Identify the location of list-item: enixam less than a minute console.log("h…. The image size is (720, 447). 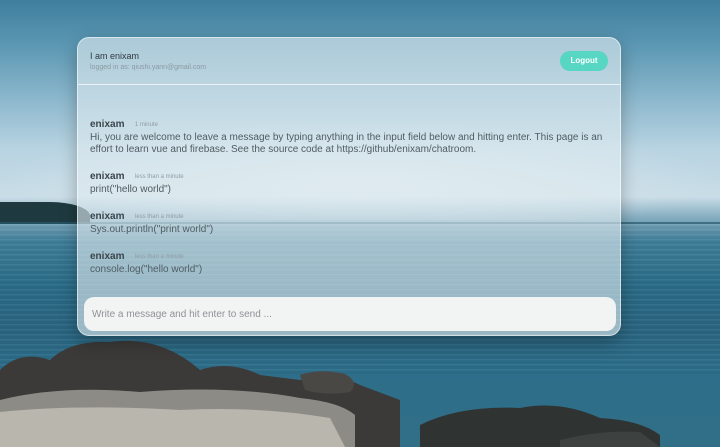
(350, 261).